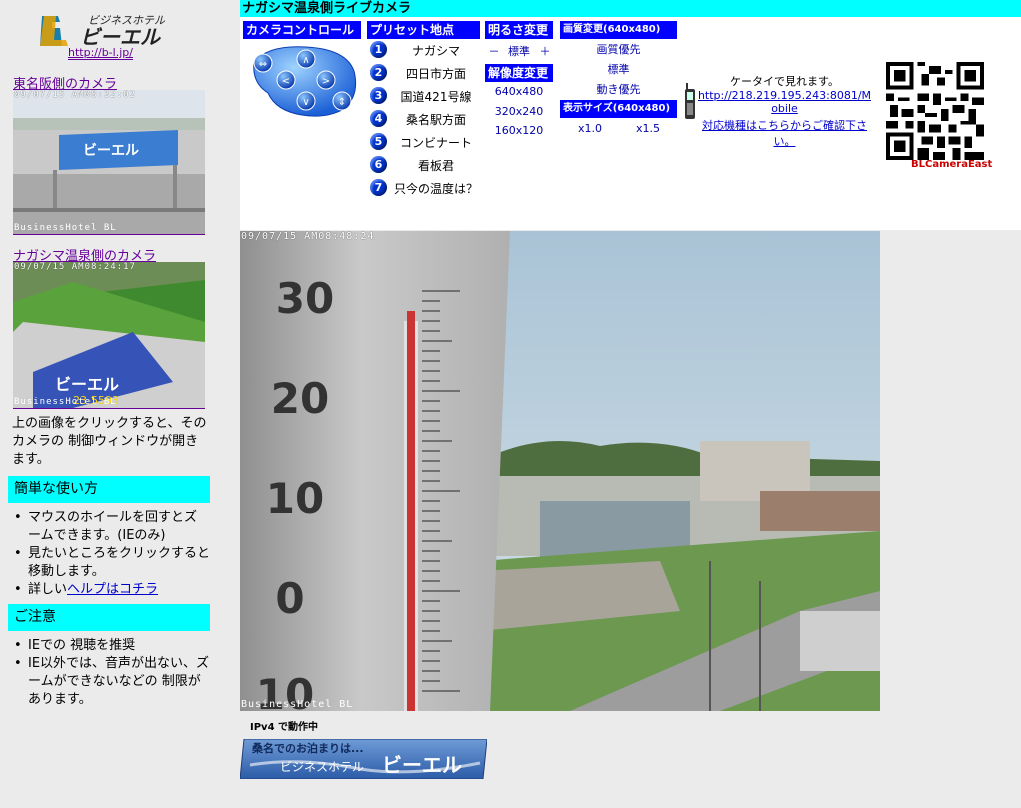 The image size is (1021, 808). Describe the element at coordinates (422, 765) in the screenshot. I see `banner-brand: ビーエル` at that location.